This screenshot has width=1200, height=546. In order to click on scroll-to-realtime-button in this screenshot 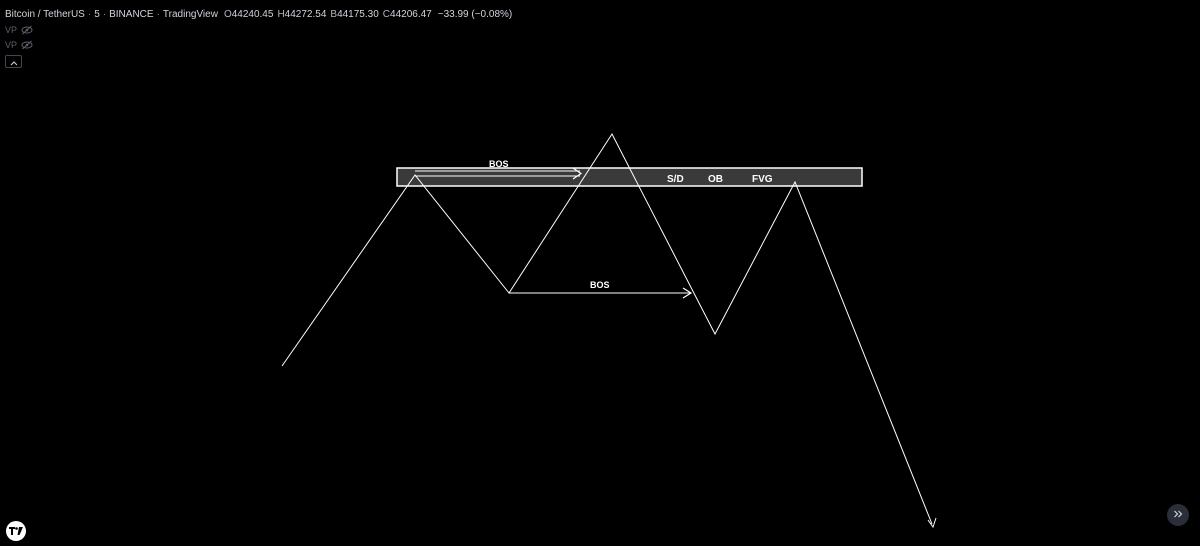, I will do `click(1178, 515)`.